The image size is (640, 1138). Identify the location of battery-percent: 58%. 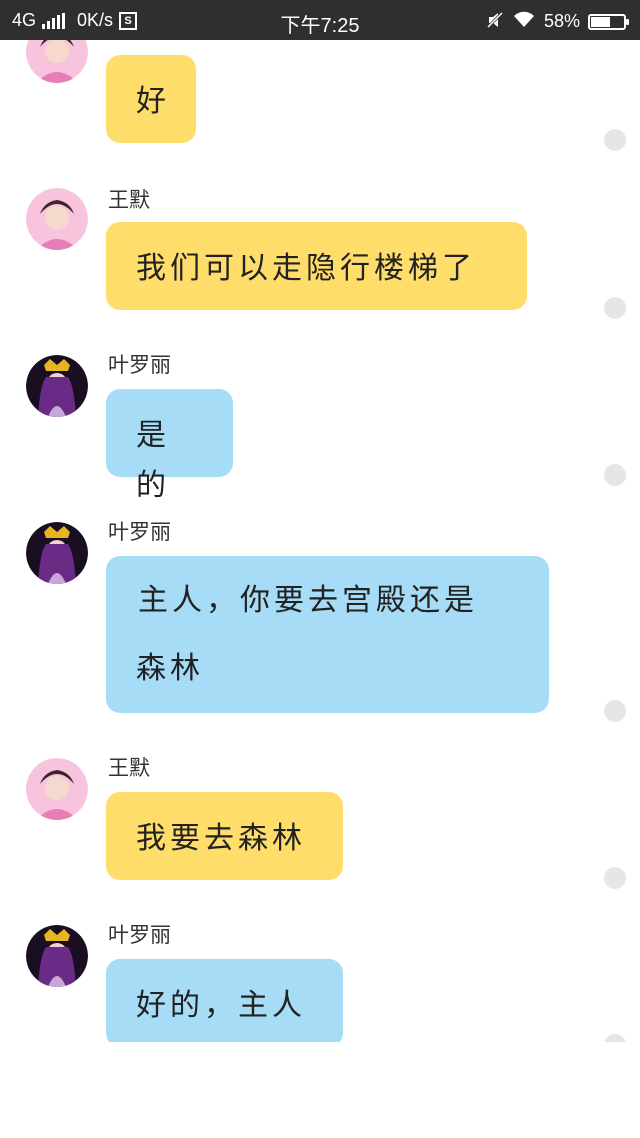
(561, 21).